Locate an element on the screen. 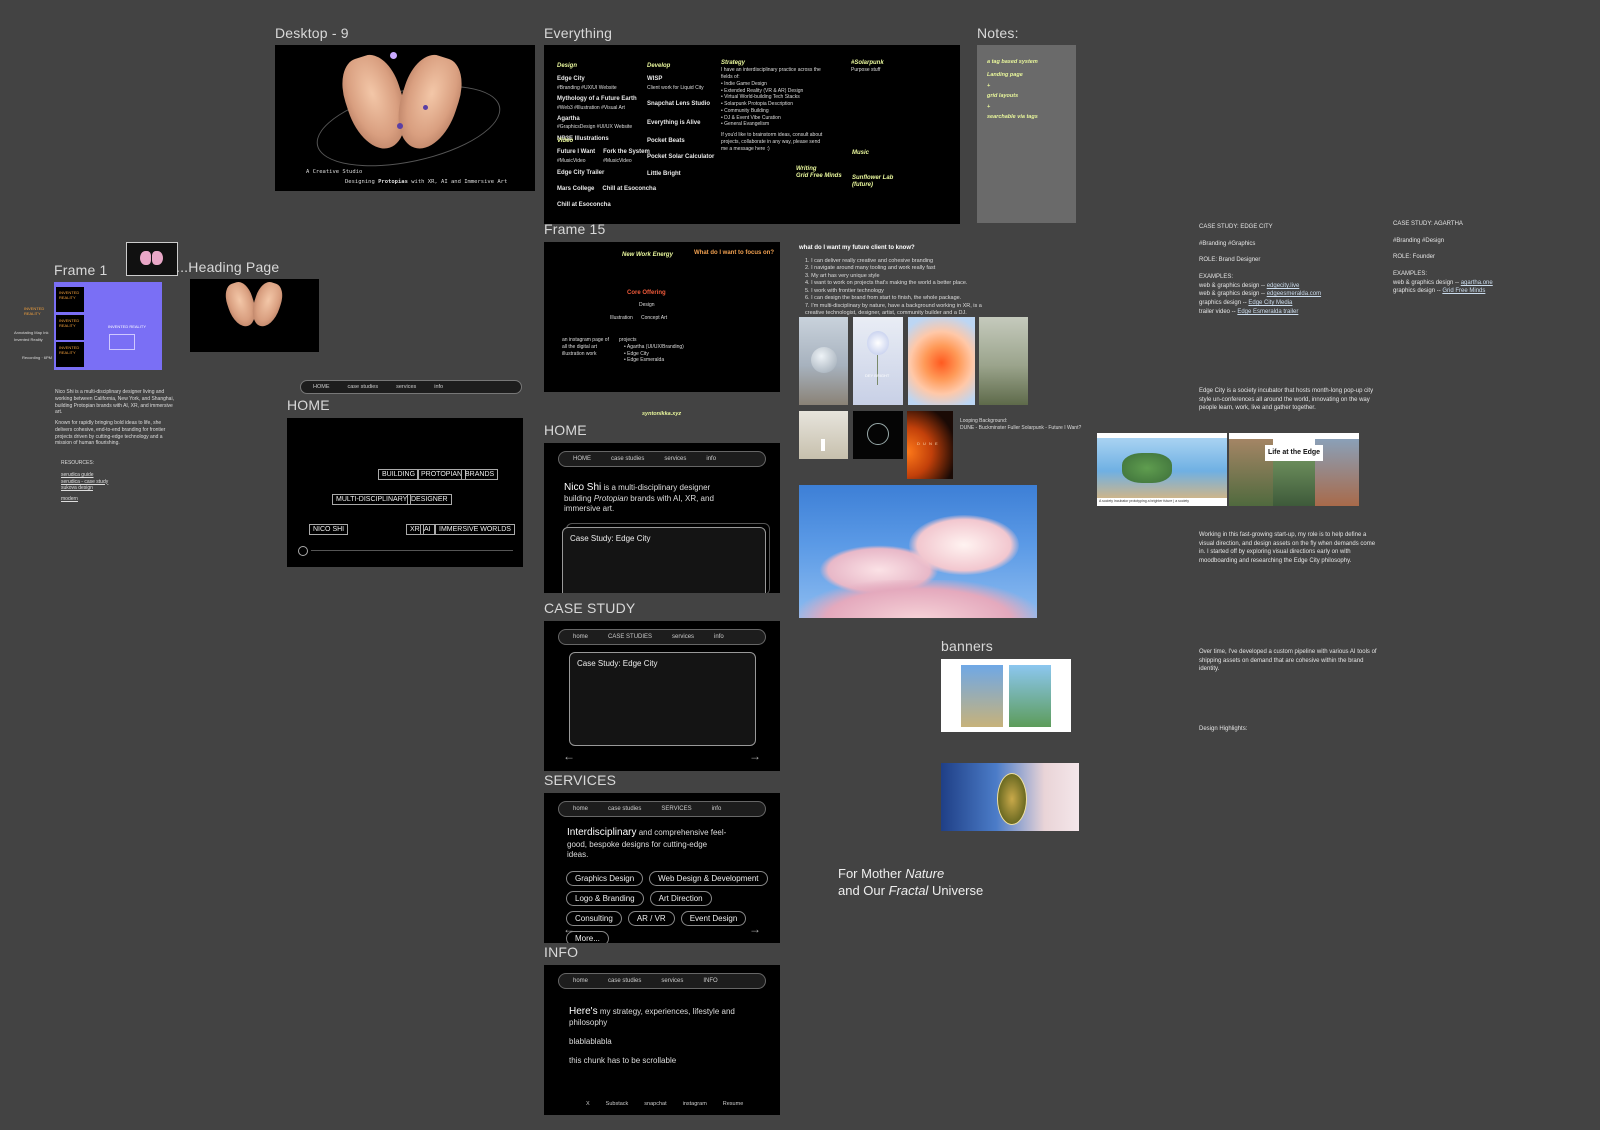 This screenshot has width=1600, height=1130. frame-label-services: SERVICES is located at coordinates (580, 780).